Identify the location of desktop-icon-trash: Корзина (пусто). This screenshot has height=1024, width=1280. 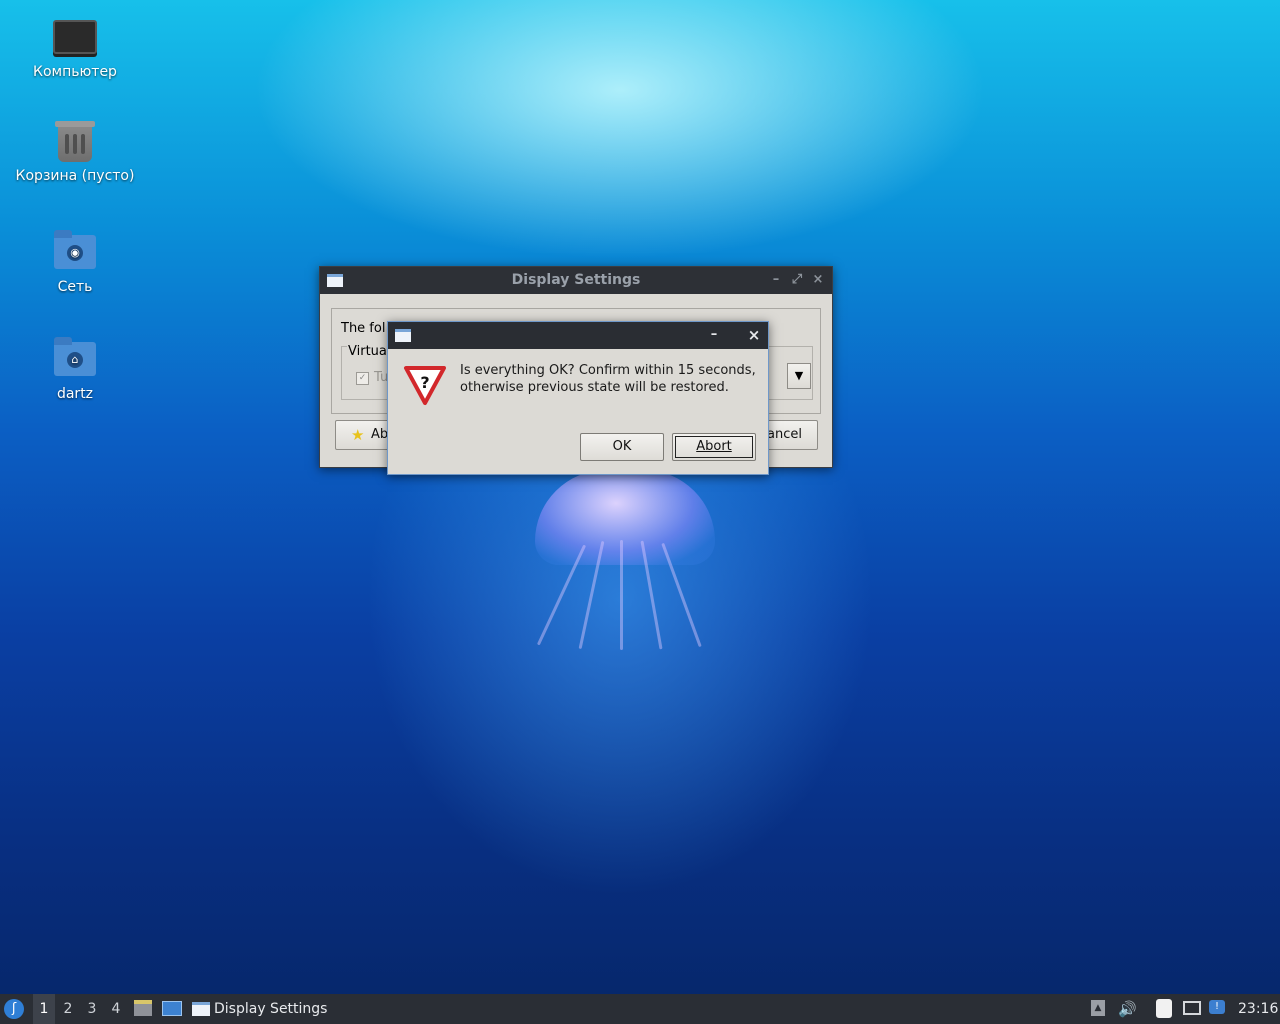
(75, 152).